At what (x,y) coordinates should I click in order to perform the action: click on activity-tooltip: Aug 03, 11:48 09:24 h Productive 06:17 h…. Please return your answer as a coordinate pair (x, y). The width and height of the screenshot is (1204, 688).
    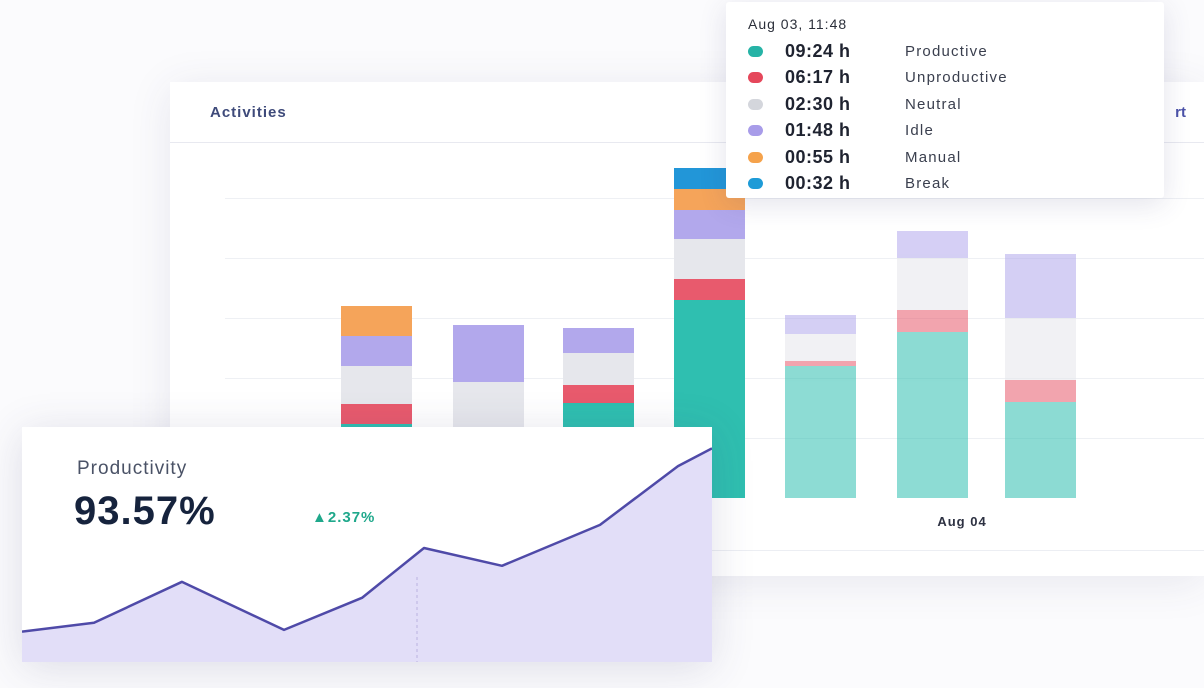
    Looking at the image, I should click on (945, 100).